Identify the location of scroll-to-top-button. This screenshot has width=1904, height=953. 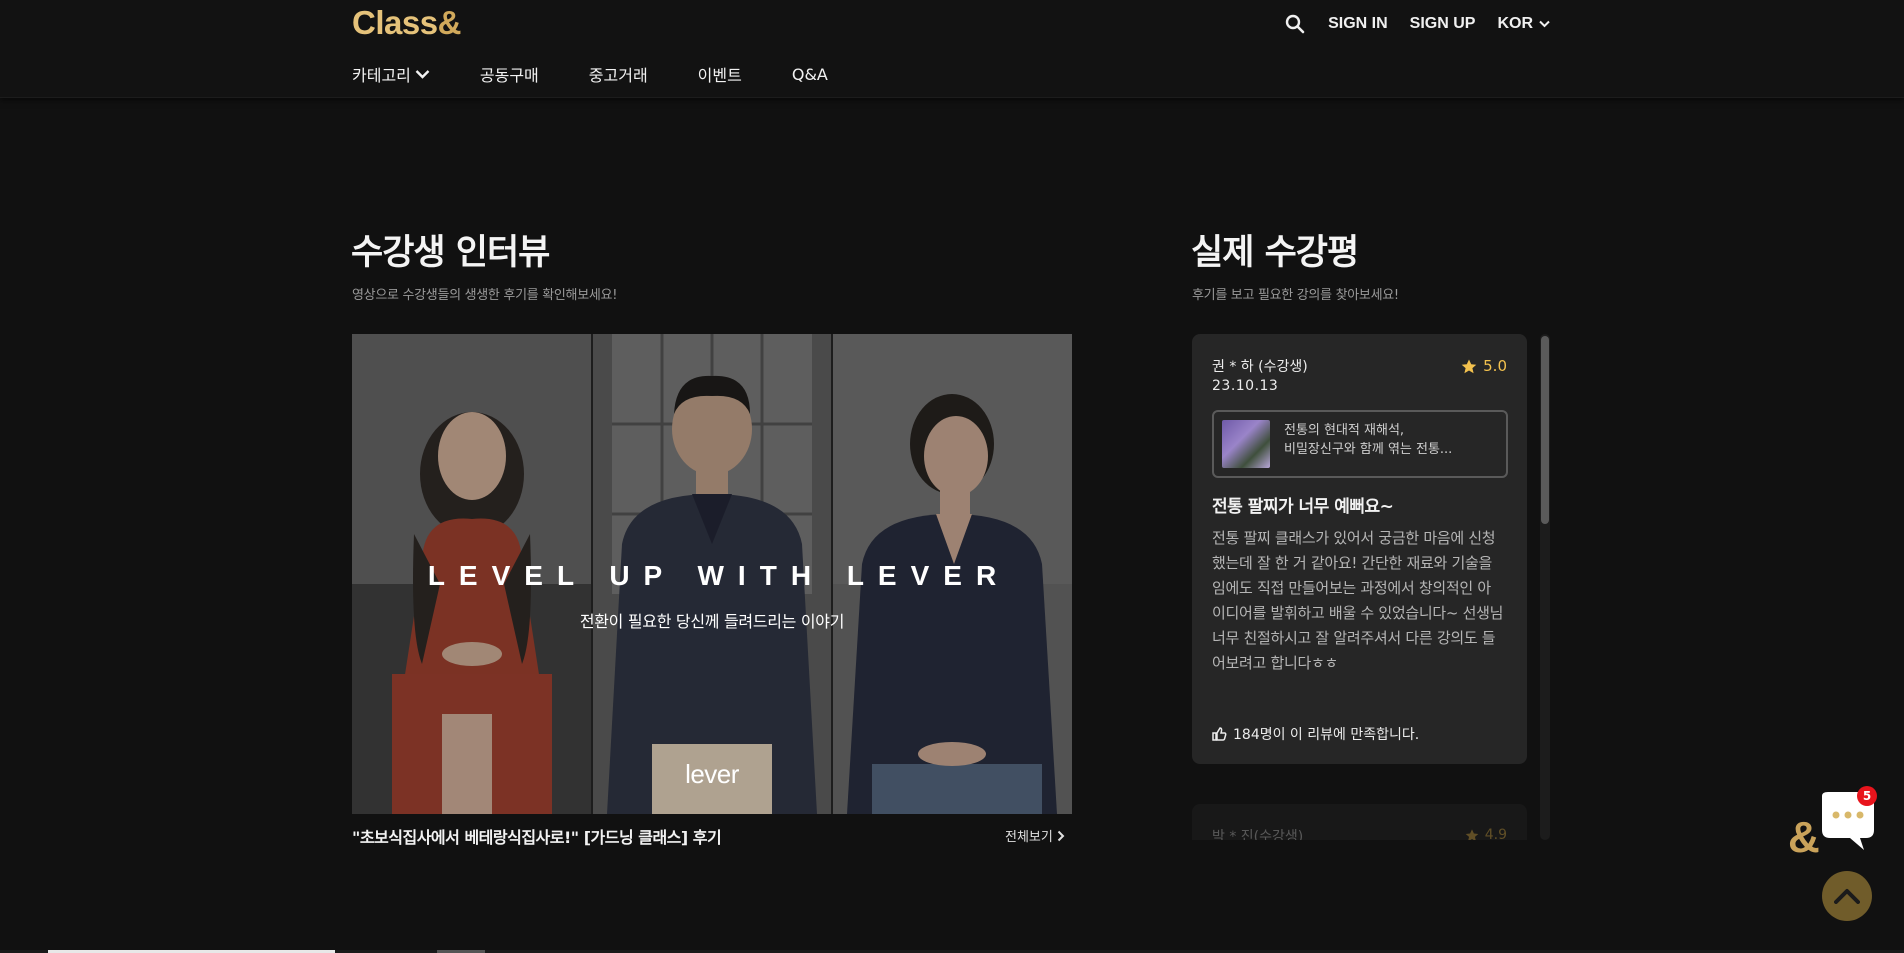
(1847, 896).